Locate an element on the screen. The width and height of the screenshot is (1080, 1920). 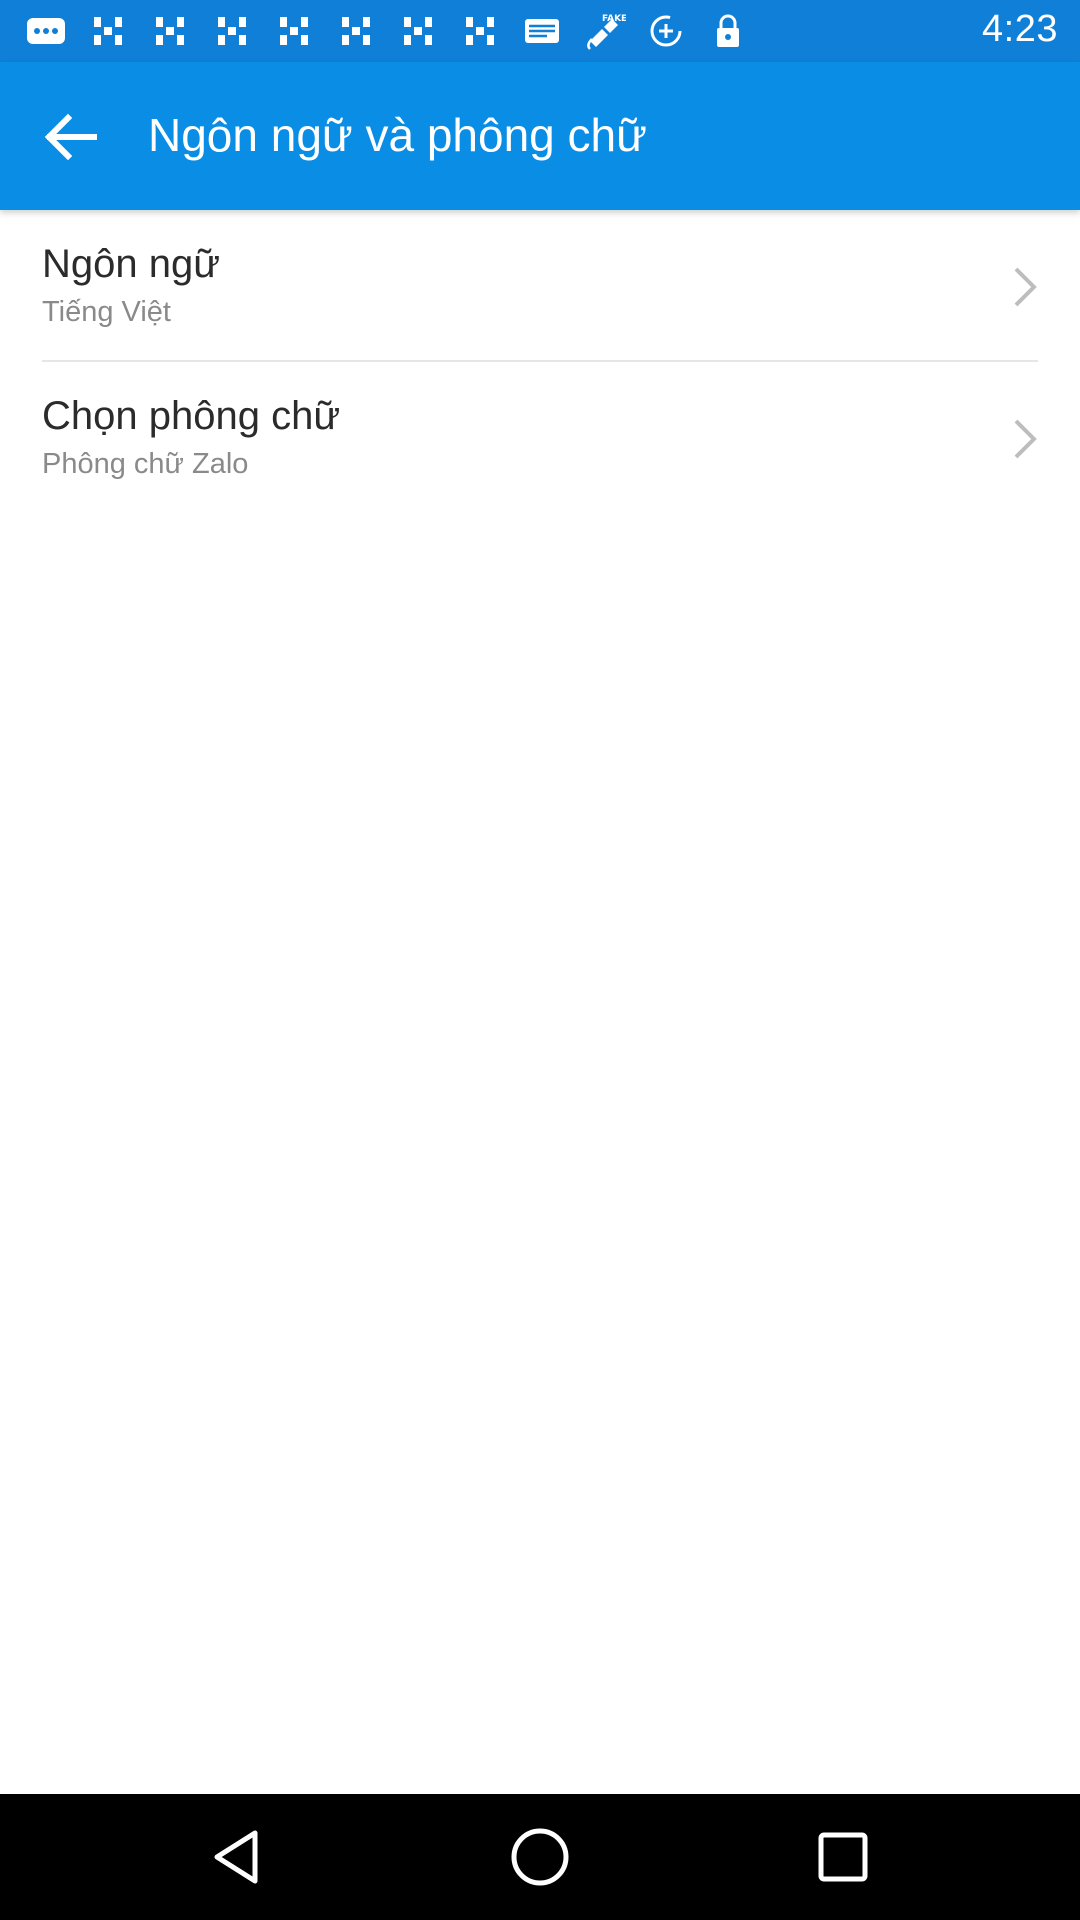
status-bar: FAKE 4:23 is located at coordinates (540, 31).